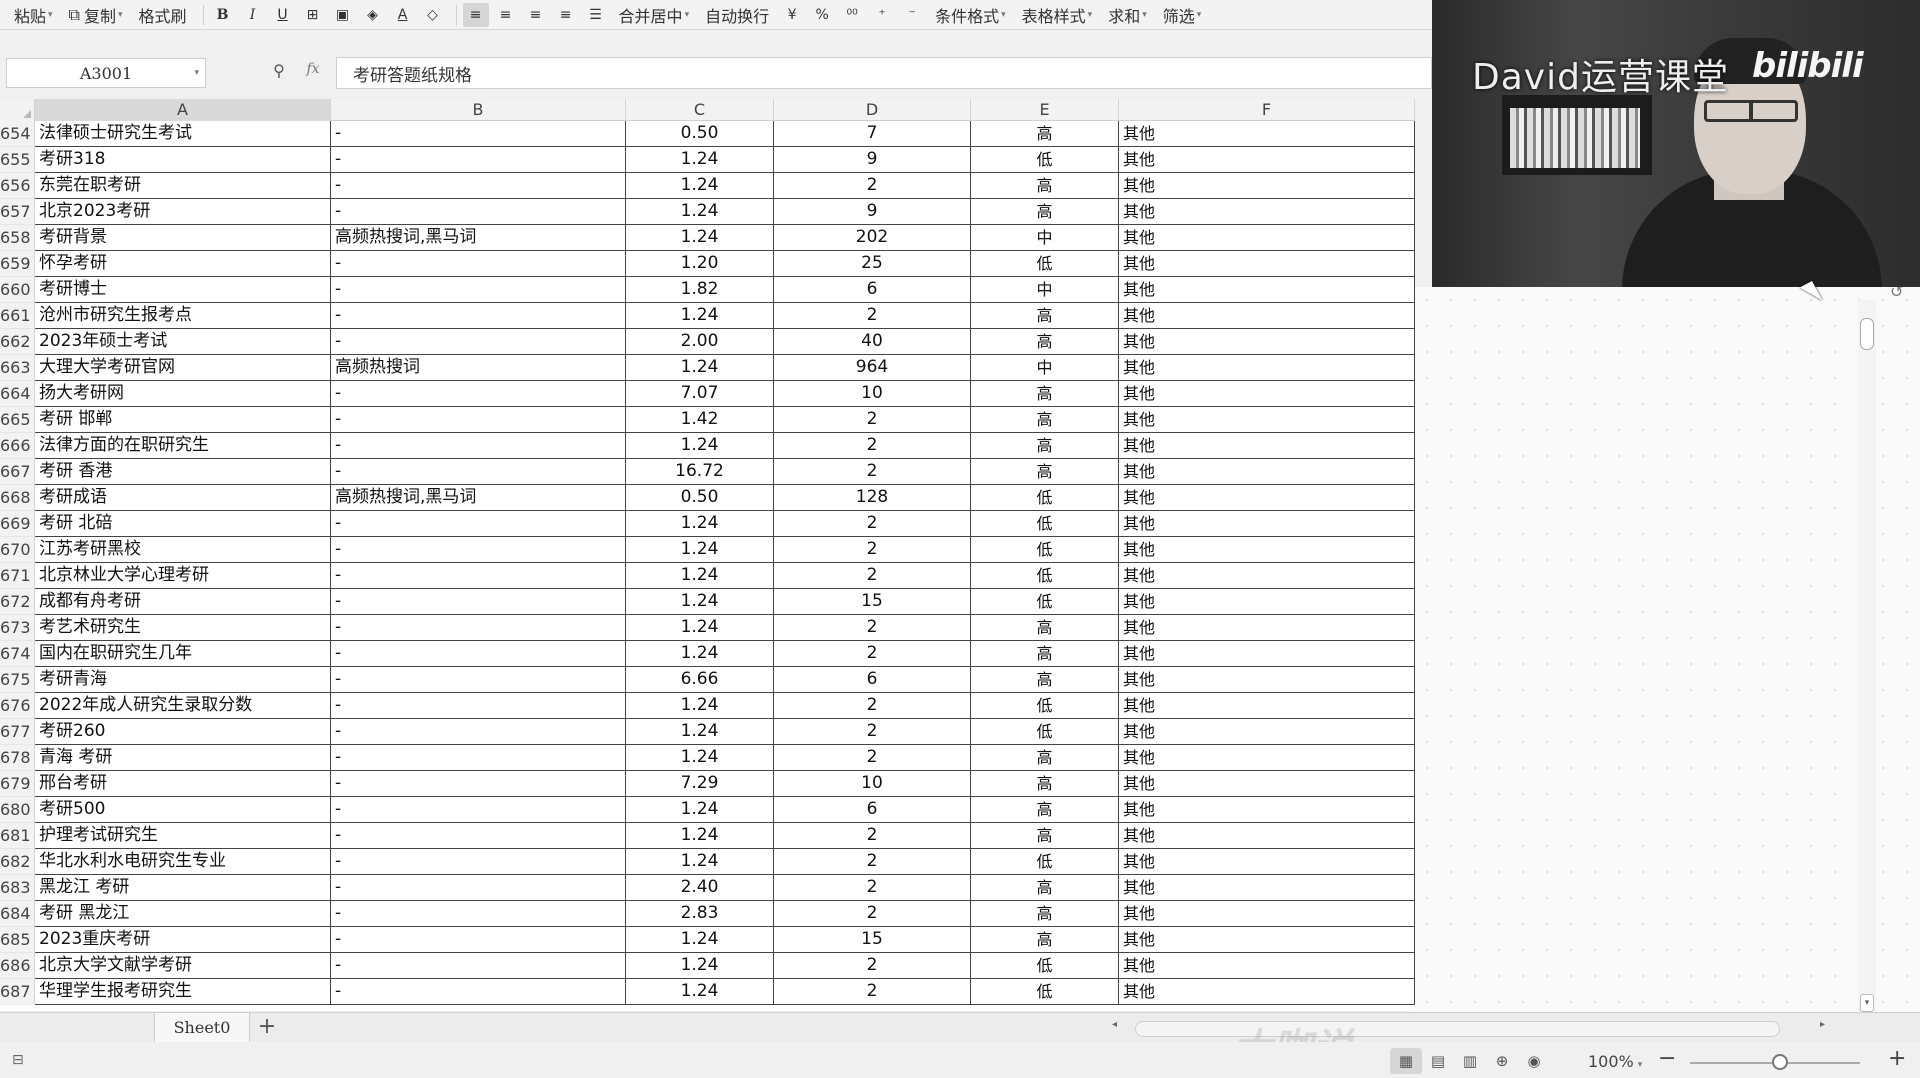 This screenshot has height=1078, width=1920. What do you see at coordinates (17, 185) in the screenshot?
I see `row-header: 656` at bounding box center [17, 185].